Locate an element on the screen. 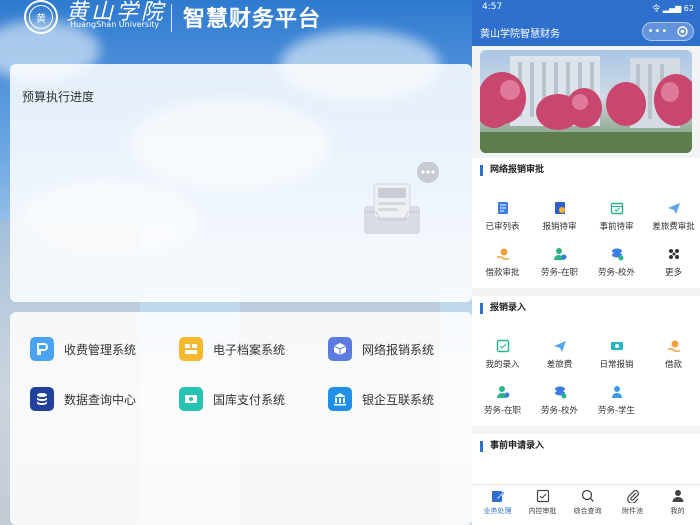 The image size is (700, 525). grid-item-approved-list: 已审列表 is located at coordinates (502, 216).